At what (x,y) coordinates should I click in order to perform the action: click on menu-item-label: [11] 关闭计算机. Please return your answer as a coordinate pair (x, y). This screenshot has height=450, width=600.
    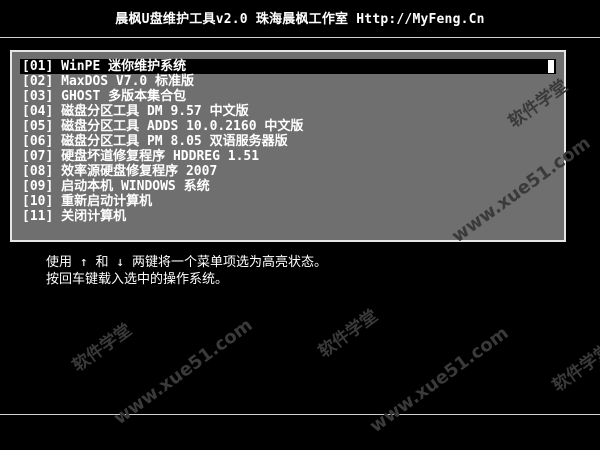
    Looking at the image, I should click on (74, 216).